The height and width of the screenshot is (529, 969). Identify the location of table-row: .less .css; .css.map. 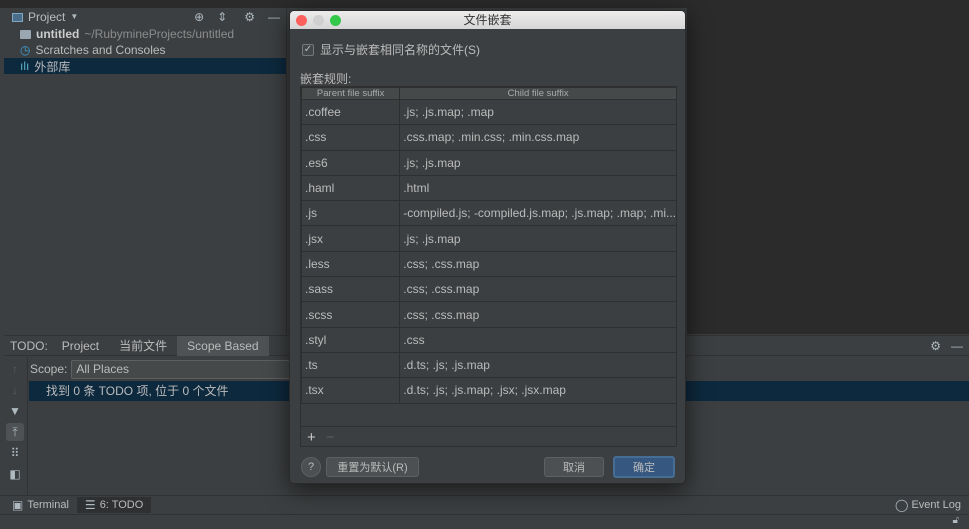
(488, 264).